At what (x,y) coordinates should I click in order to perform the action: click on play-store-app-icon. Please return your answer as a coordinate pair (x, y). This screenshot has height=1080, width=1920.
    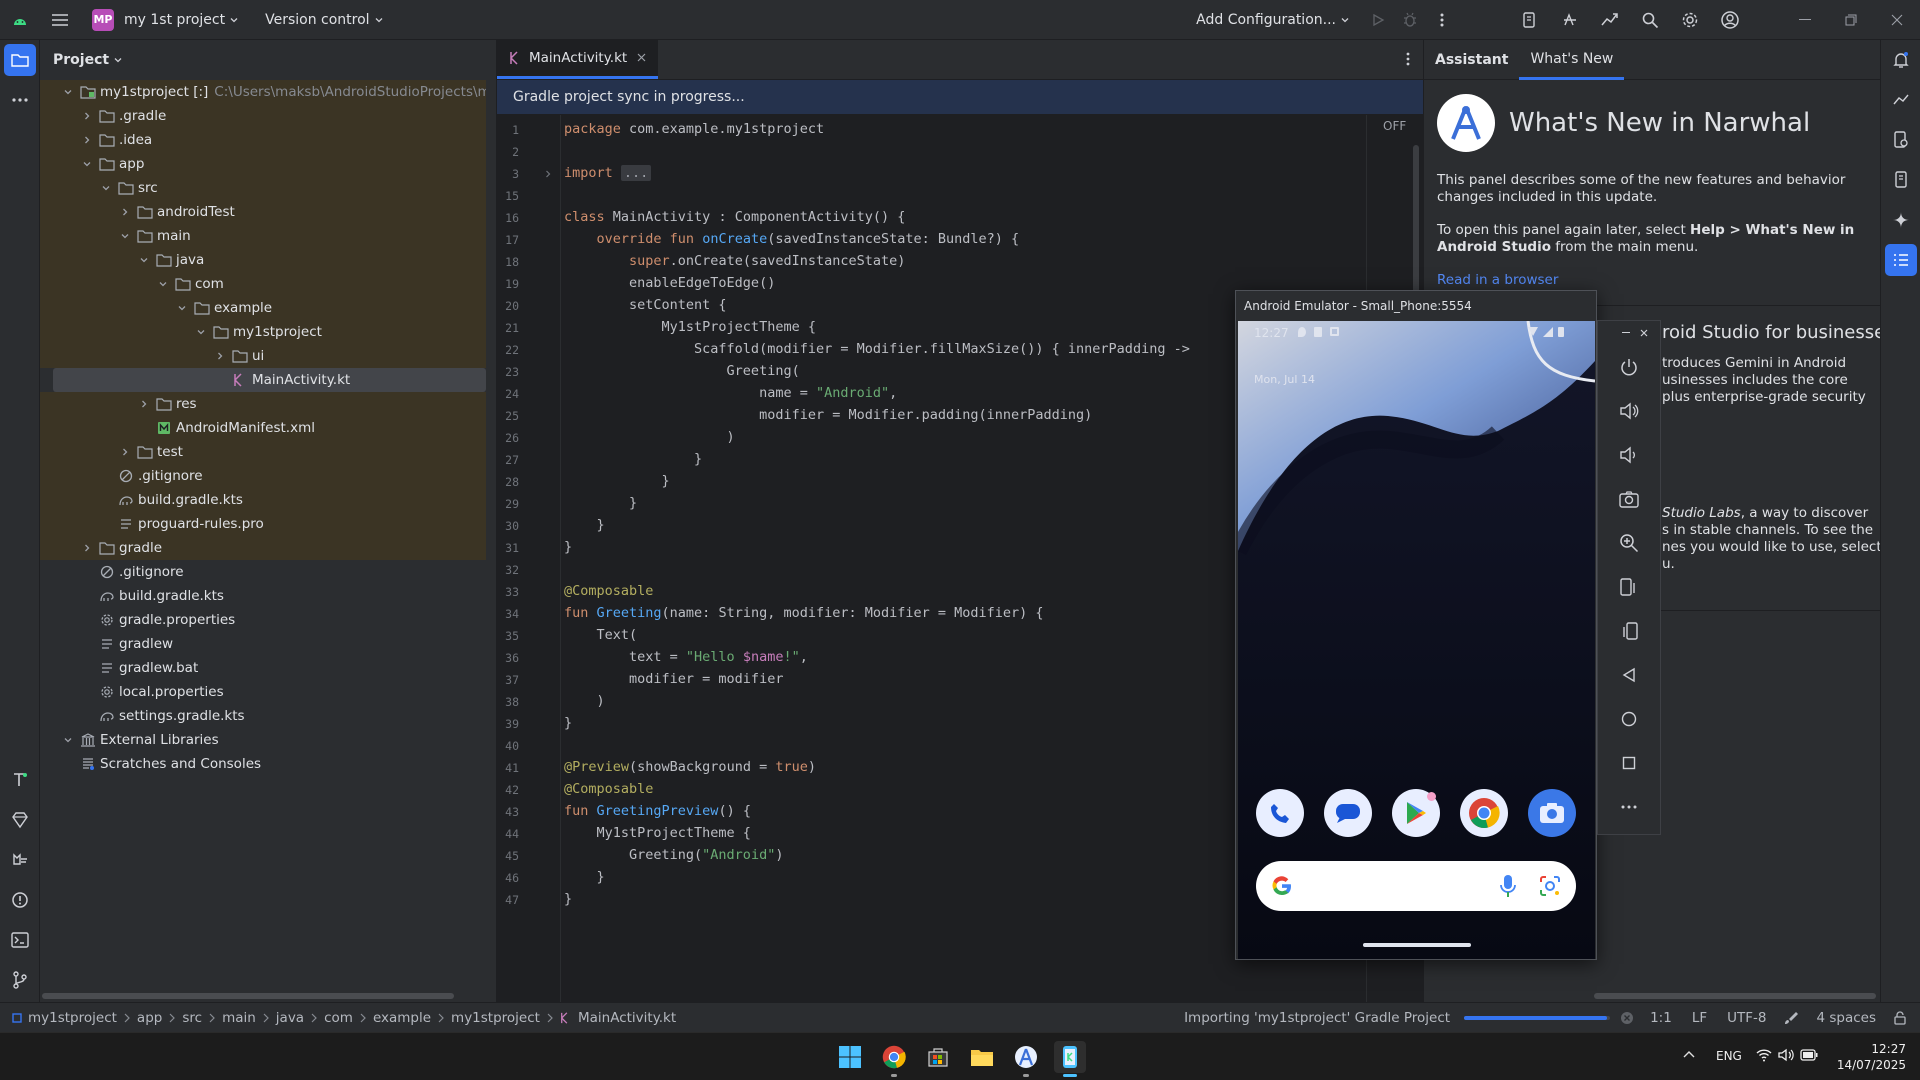
    Looking at the image, I should click on (1416, 813).